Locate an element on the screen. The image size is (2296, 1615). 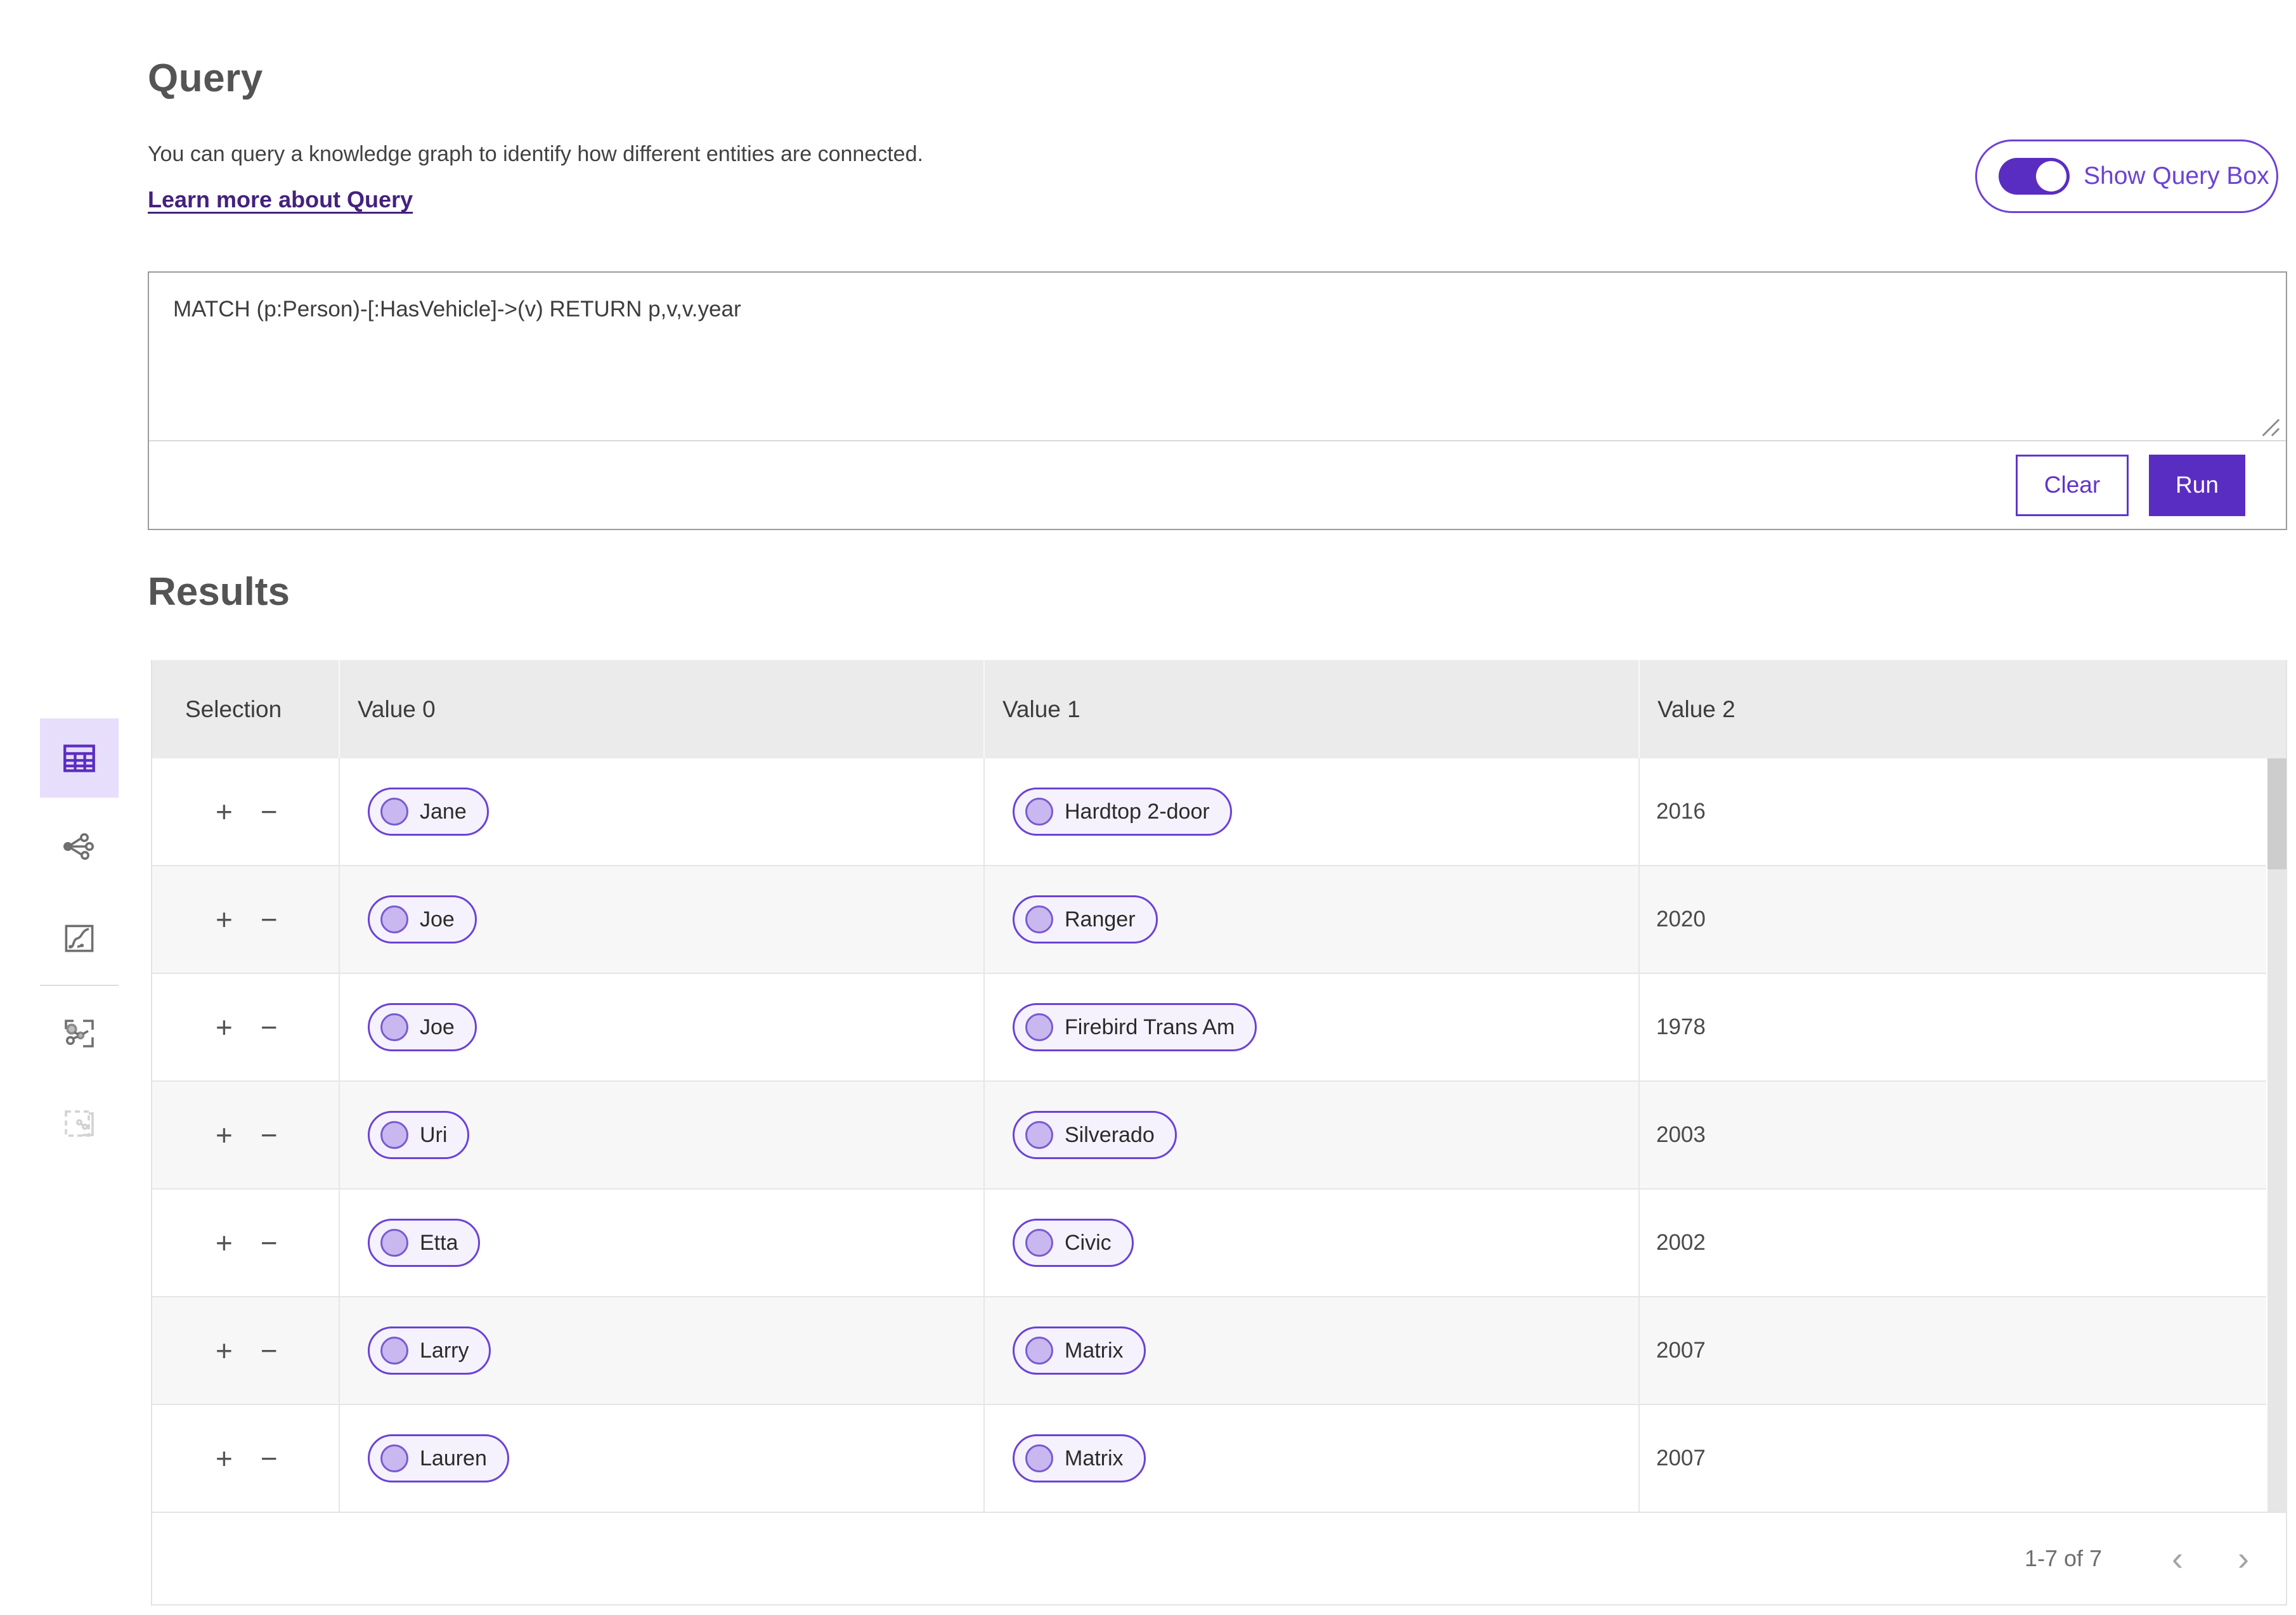
table-row: + − Lauren Matrix 2007 is located at coordinates (1209, 1459).